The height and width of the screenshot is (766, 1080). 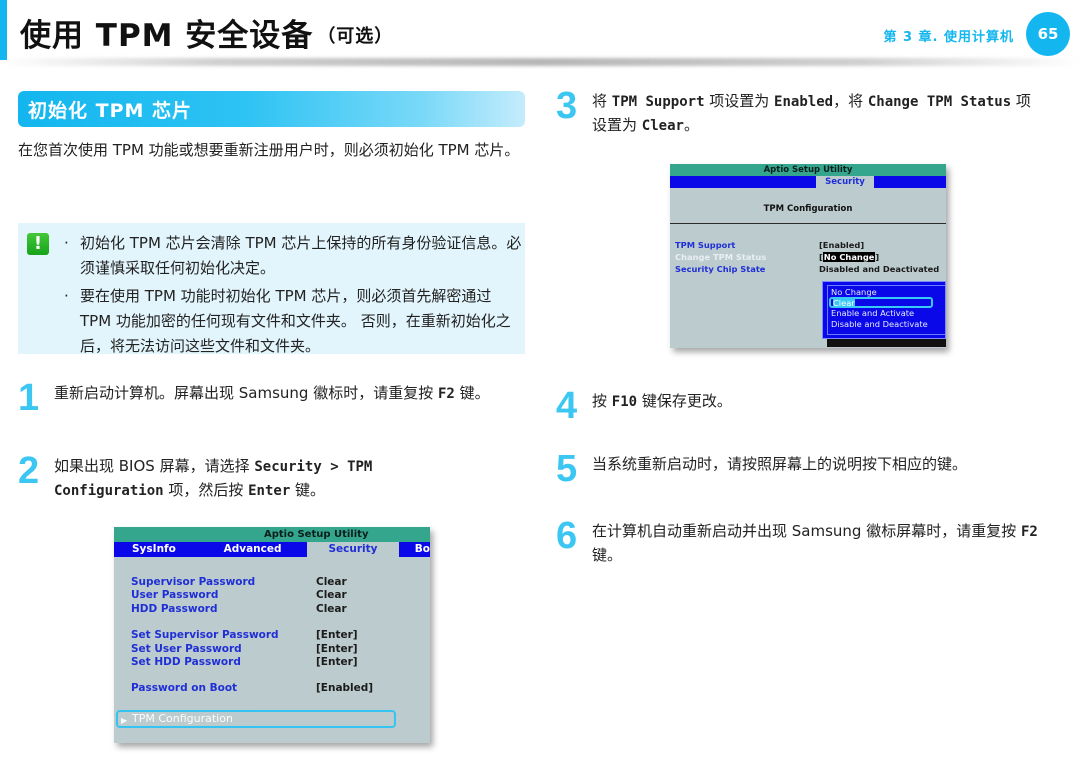 I want to click on bios-tab-bar: Security, so click(x=808, y=182).